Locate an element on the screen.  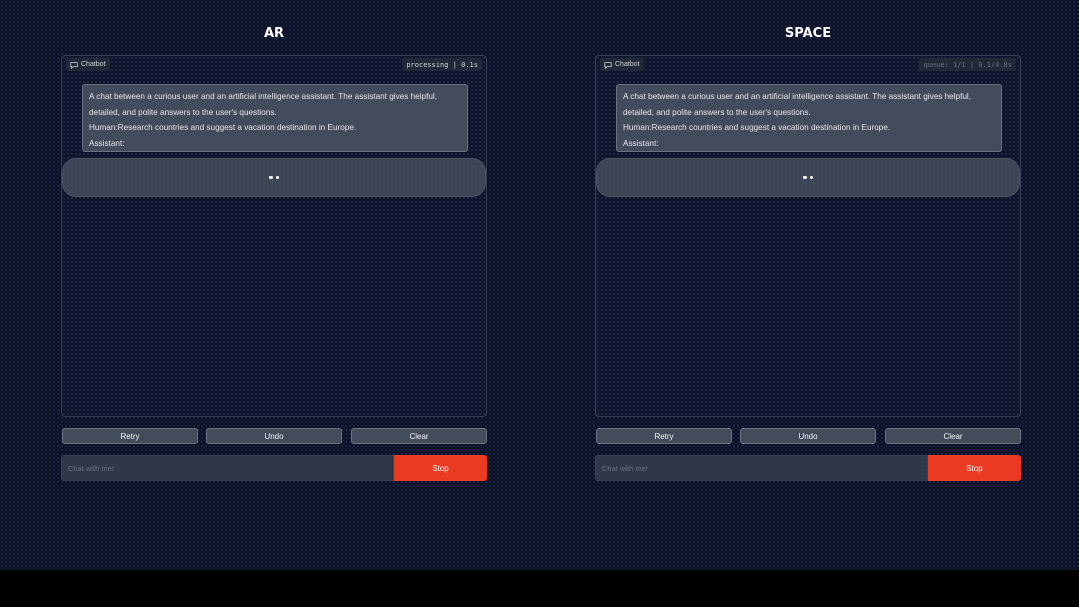
pane-title-ar: AR is located at coordinates (274, 33).